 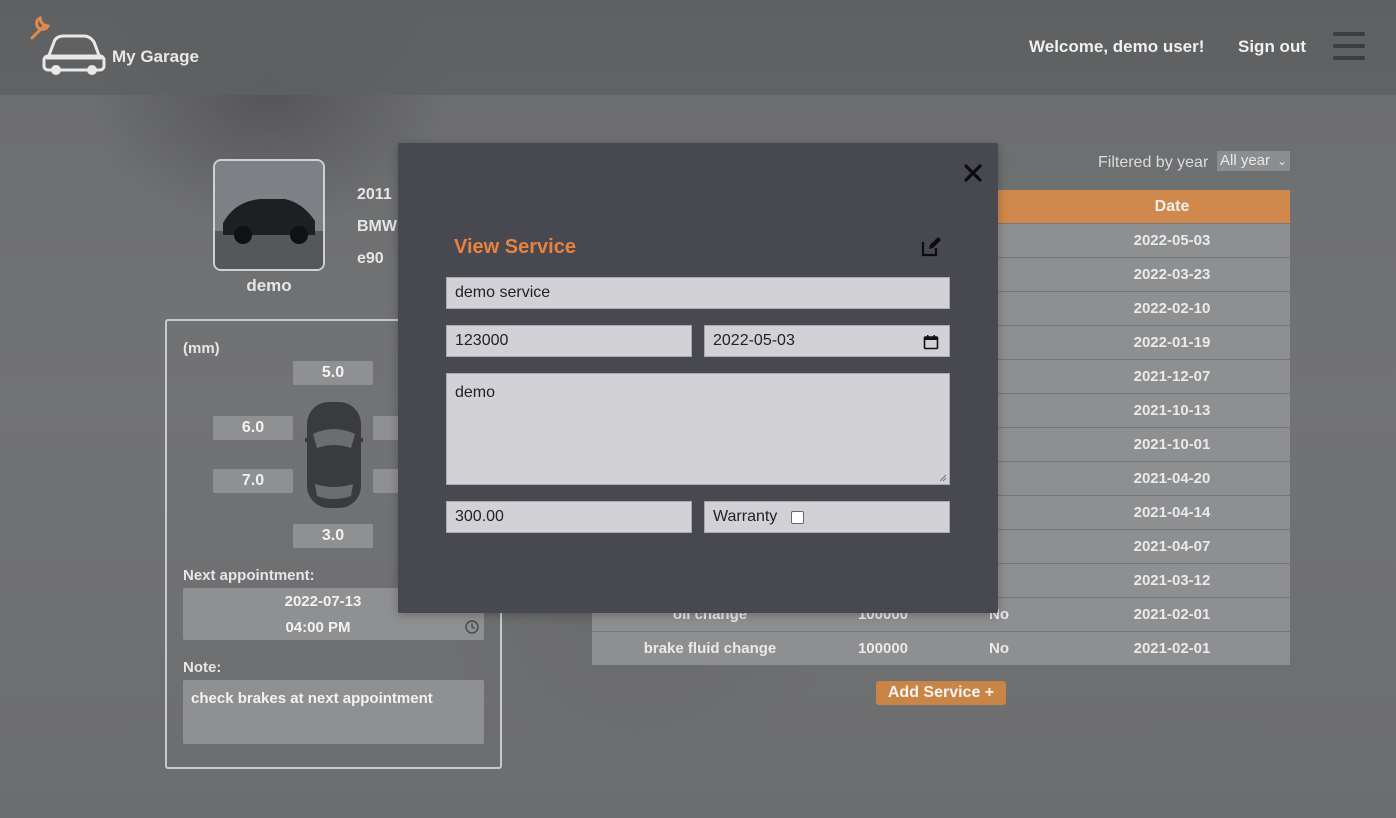 I want to click on hamburger-menu-icon, so click(x=1349, y=46).